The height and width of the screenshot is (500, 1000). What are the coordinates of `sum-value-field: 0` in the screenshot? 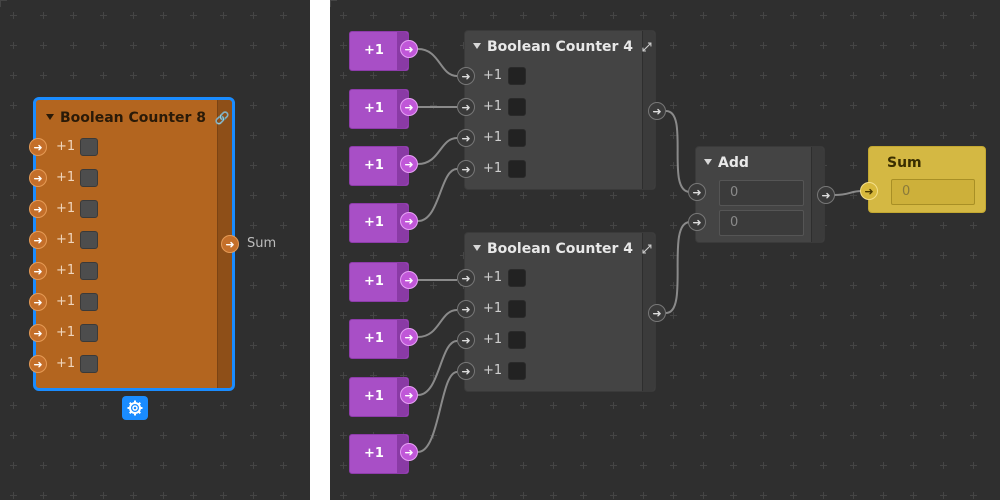 It's located at (933, 192).